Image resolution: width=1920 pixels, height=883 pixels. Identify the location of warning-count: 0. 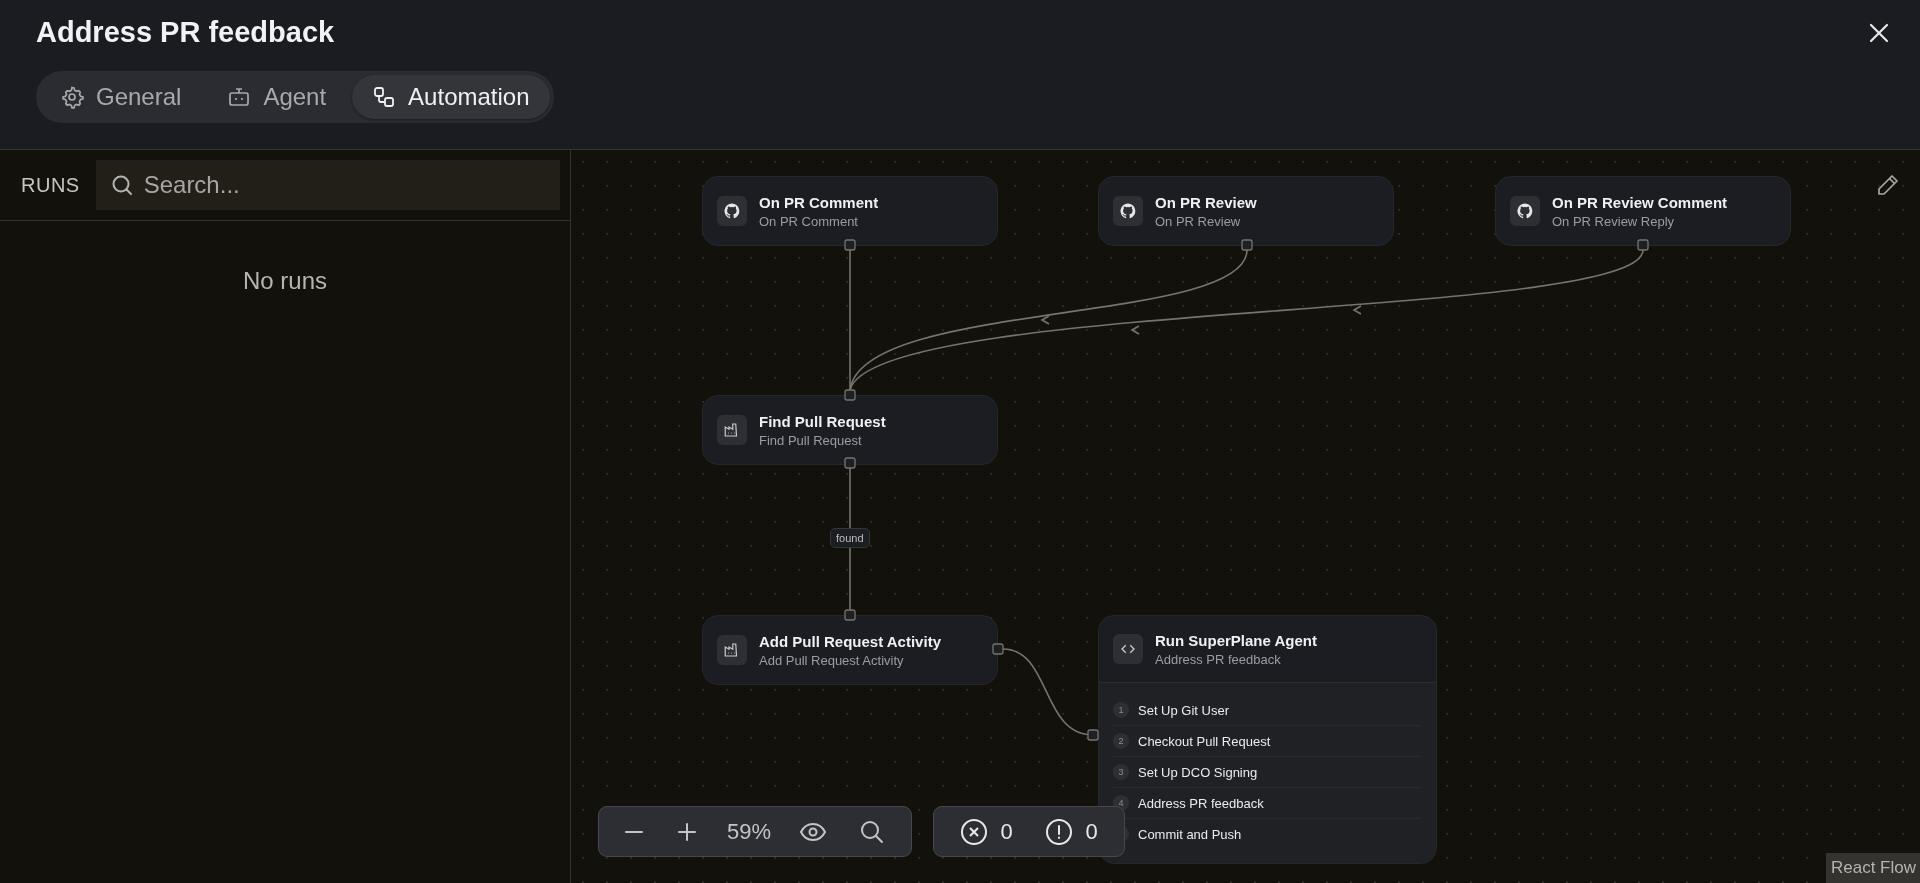
(1091, 831).